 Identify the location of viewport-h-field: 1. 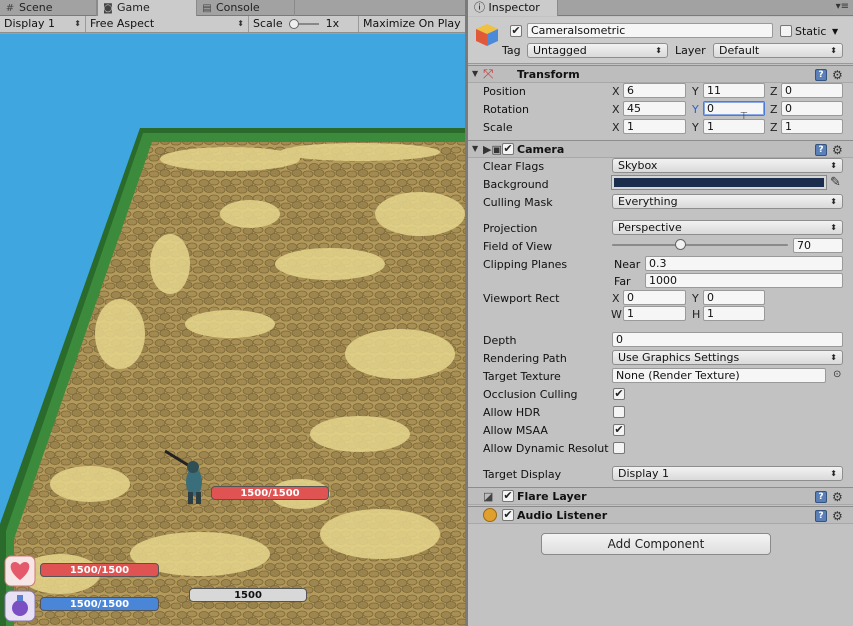
(734, 313).